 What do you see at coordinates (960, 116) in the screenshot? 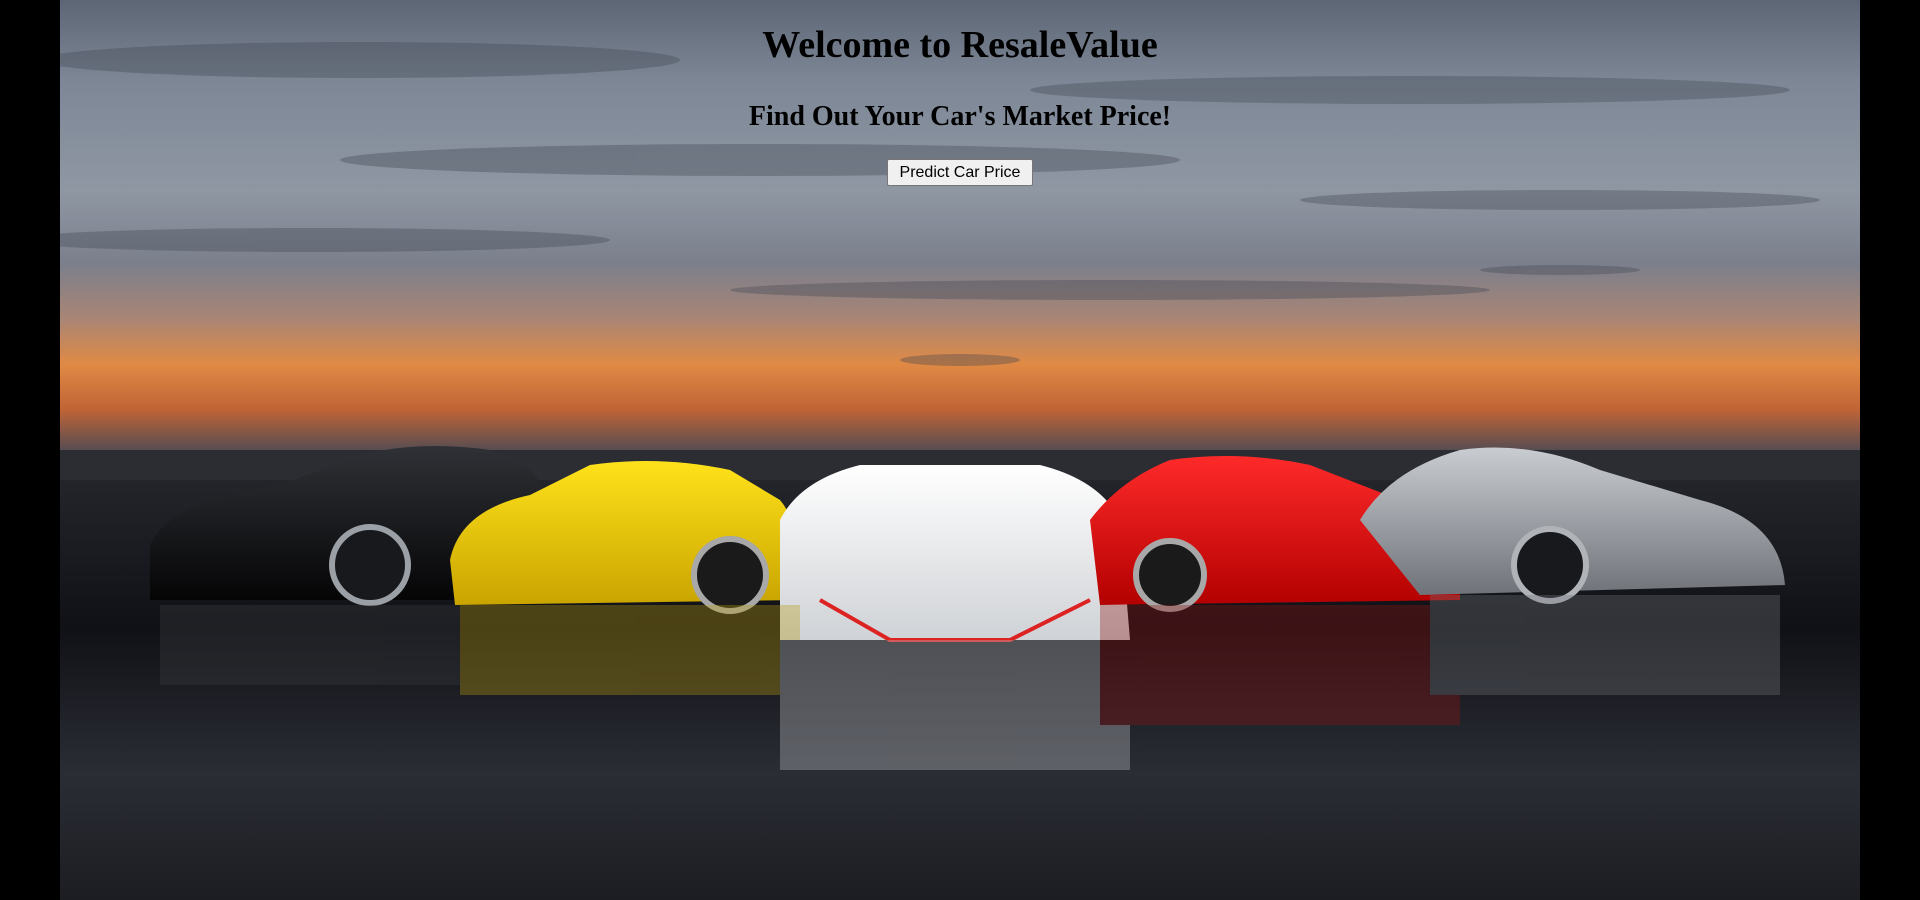
I see `page-subtitle: Find Out Your Car's Market Price!` at bounding box center [960, 116].